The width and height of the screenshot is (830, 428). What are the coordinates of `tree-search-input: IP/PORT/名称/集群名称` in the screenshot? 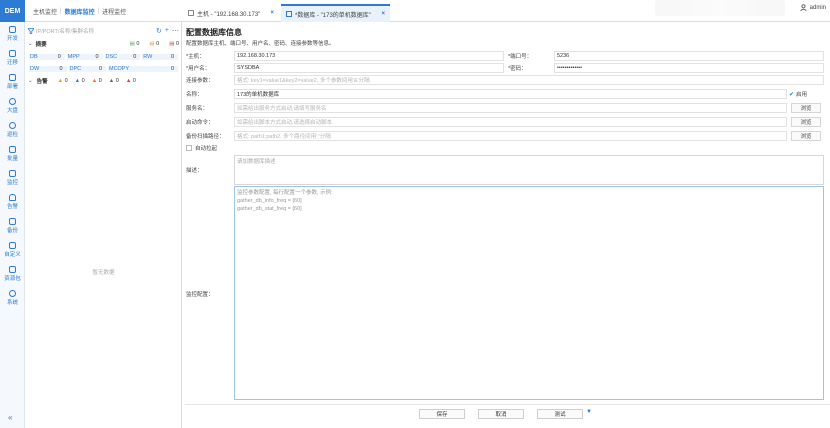 It's located at (65, 31).